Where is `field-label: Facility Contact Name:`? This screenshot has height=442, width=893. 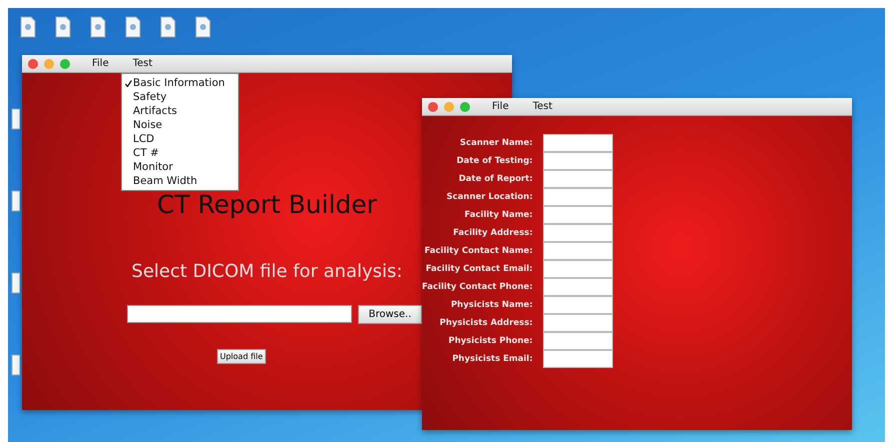 field-label: Facility Contact Name: is located at coordinates (478, 251).